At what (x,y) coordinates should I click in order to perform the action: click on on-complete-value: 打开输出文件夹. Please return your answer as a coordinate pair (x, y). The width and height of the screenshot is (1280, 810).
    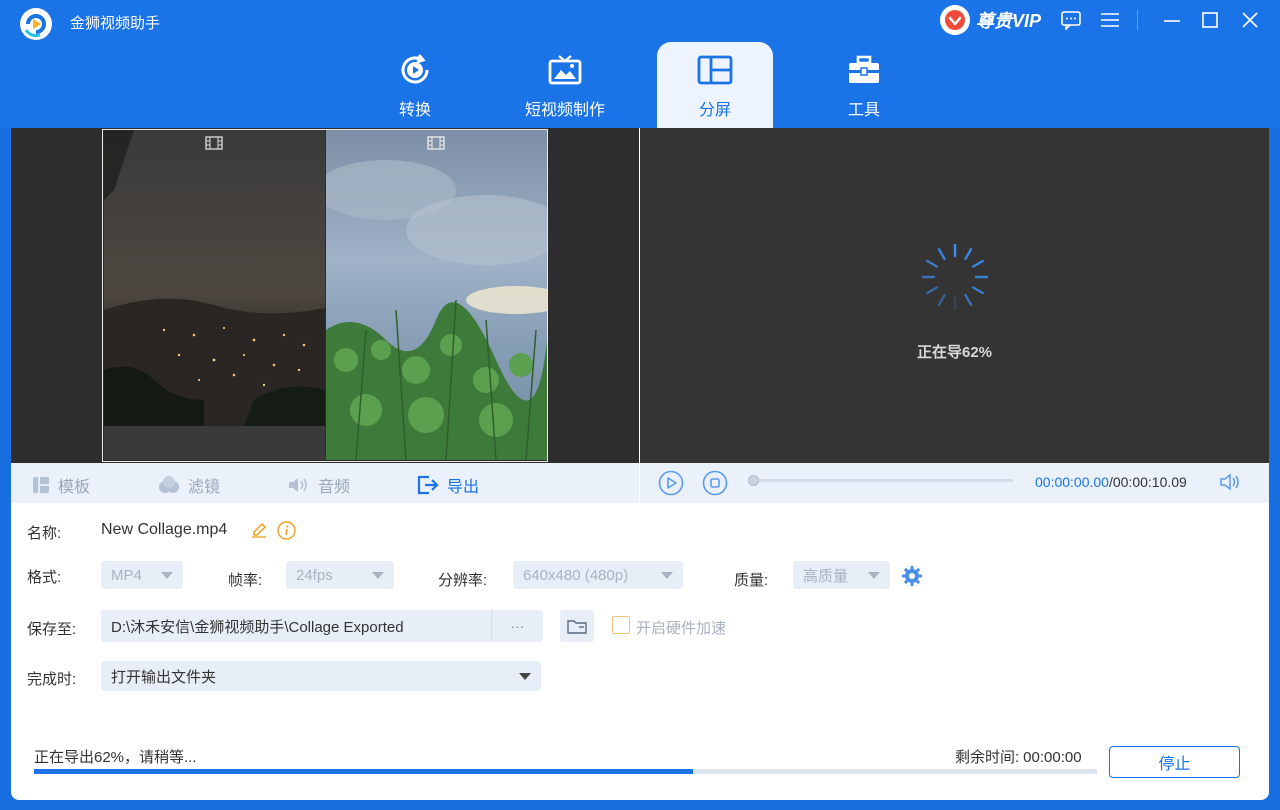
    Looking at the image, I should click on (164, 677).